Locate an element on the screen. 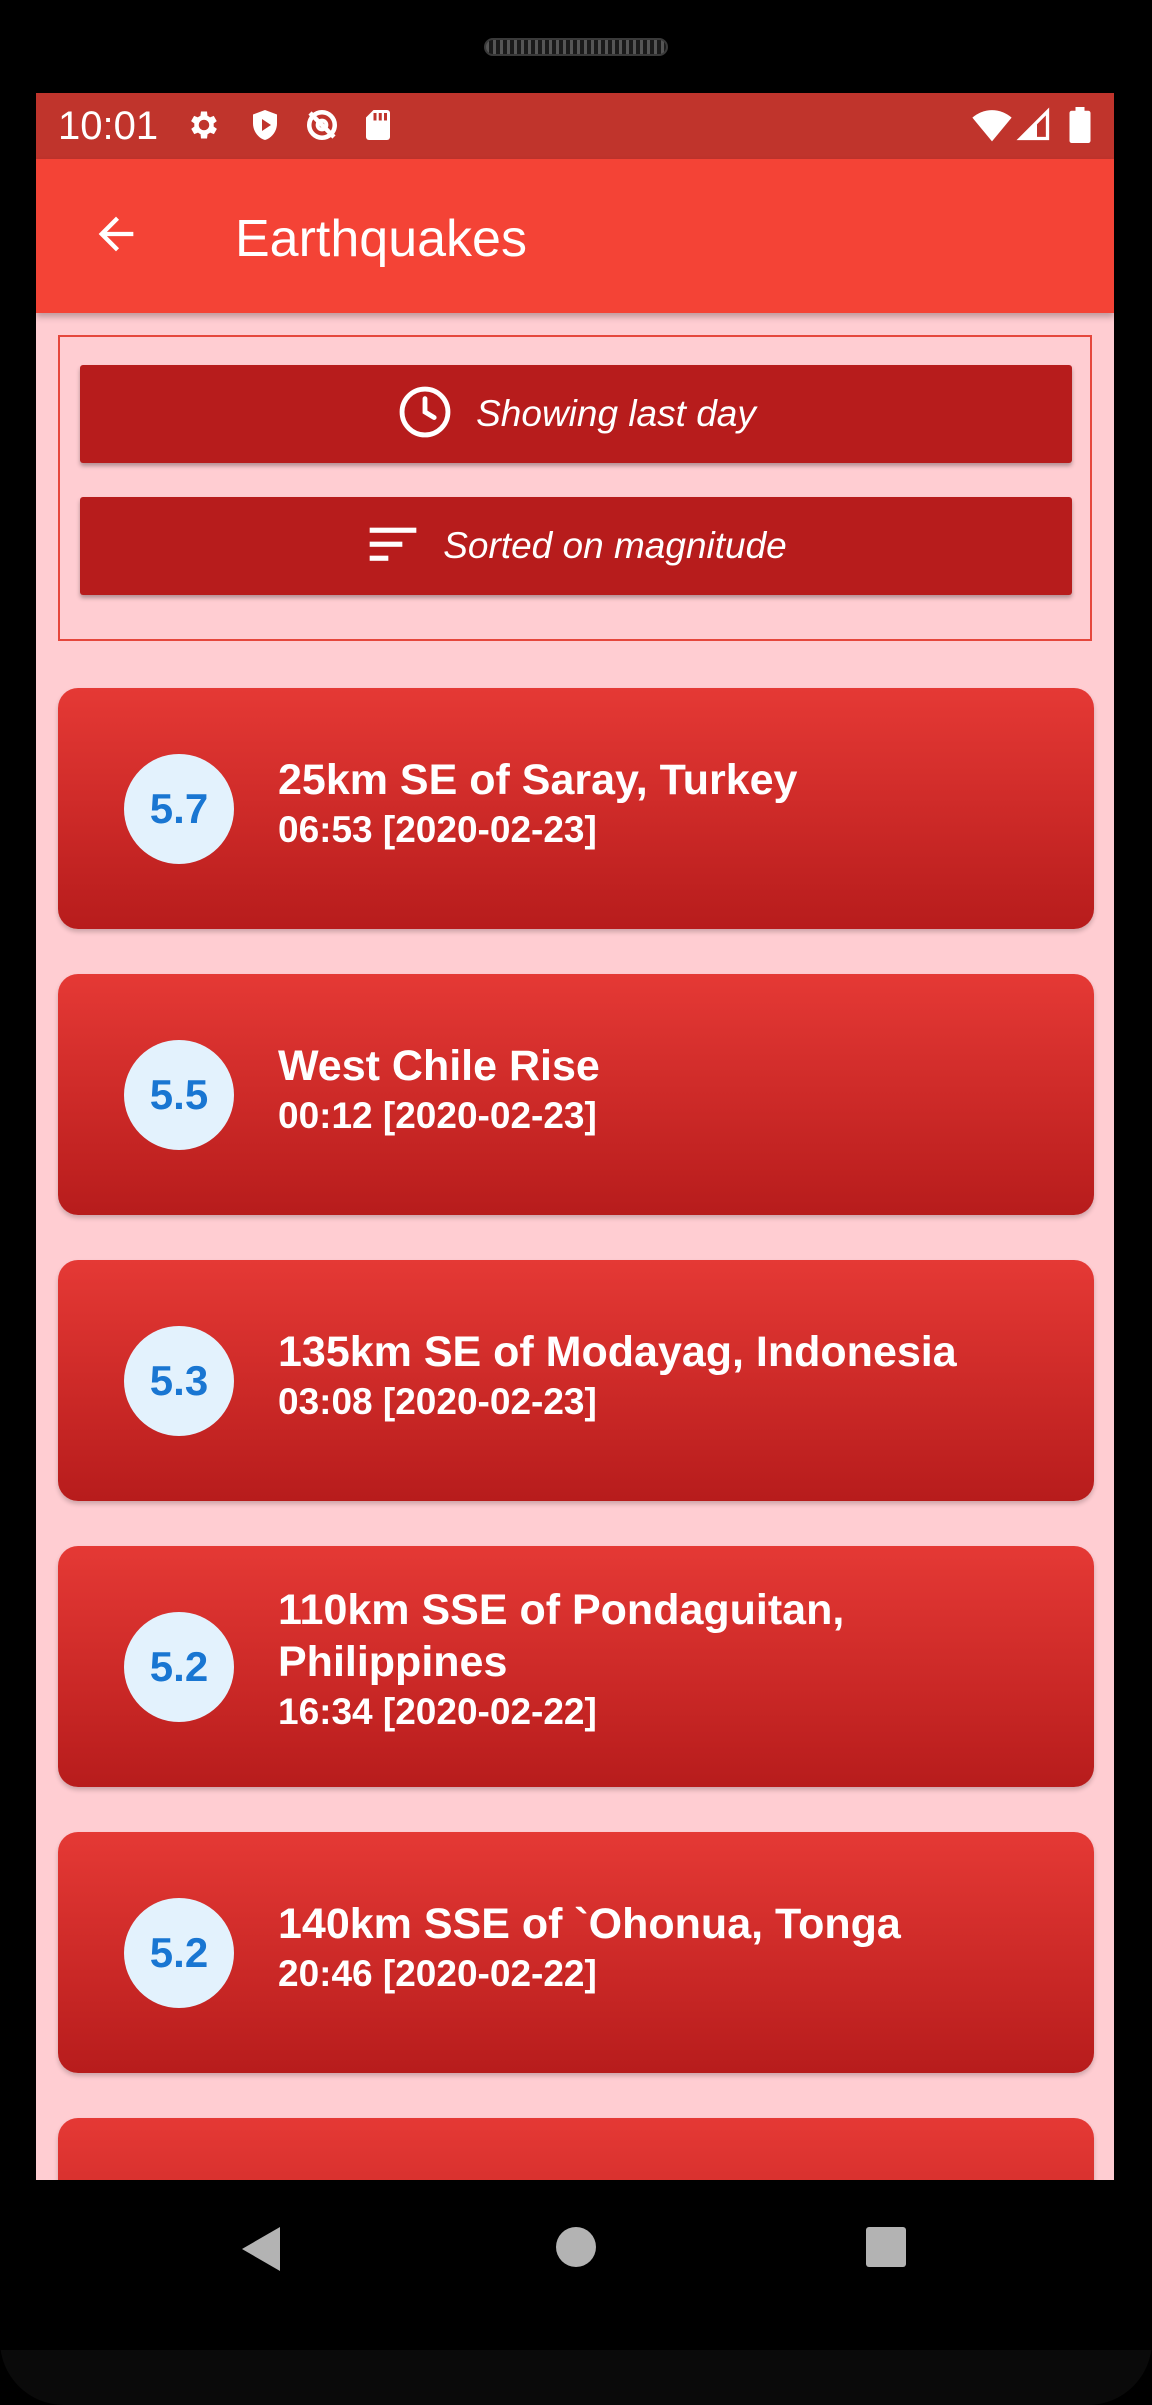 The height and width of the screenshot is (2405, 1152). time-filter-label: Showing last day is located at coordinates (616, 413).